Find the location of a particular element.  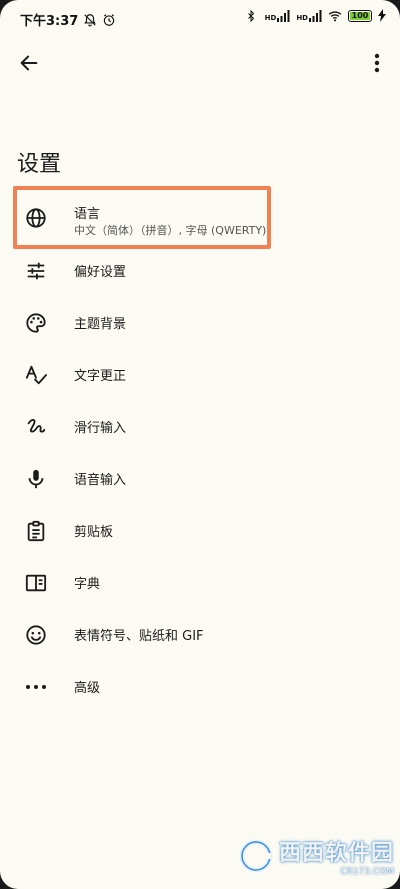

sliders-icon is located at coordinates (36, 271).